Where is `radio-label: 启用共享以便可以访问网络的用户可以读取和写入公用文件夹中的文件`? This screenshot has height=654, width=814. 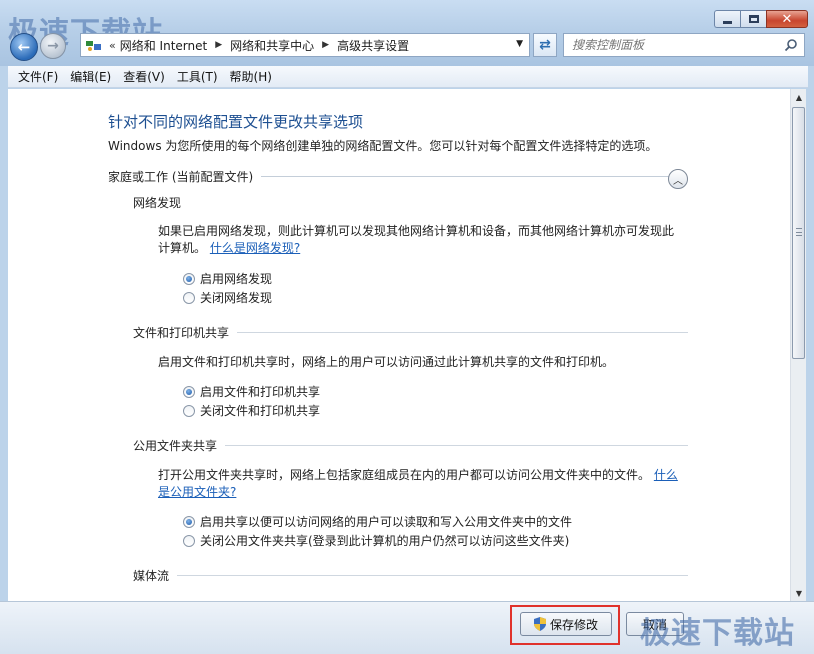
radio-label: 启用共享以便可以访问网络的用户可以读取和写入公用文件夹中的文件 is located at coordinates (386, 522).